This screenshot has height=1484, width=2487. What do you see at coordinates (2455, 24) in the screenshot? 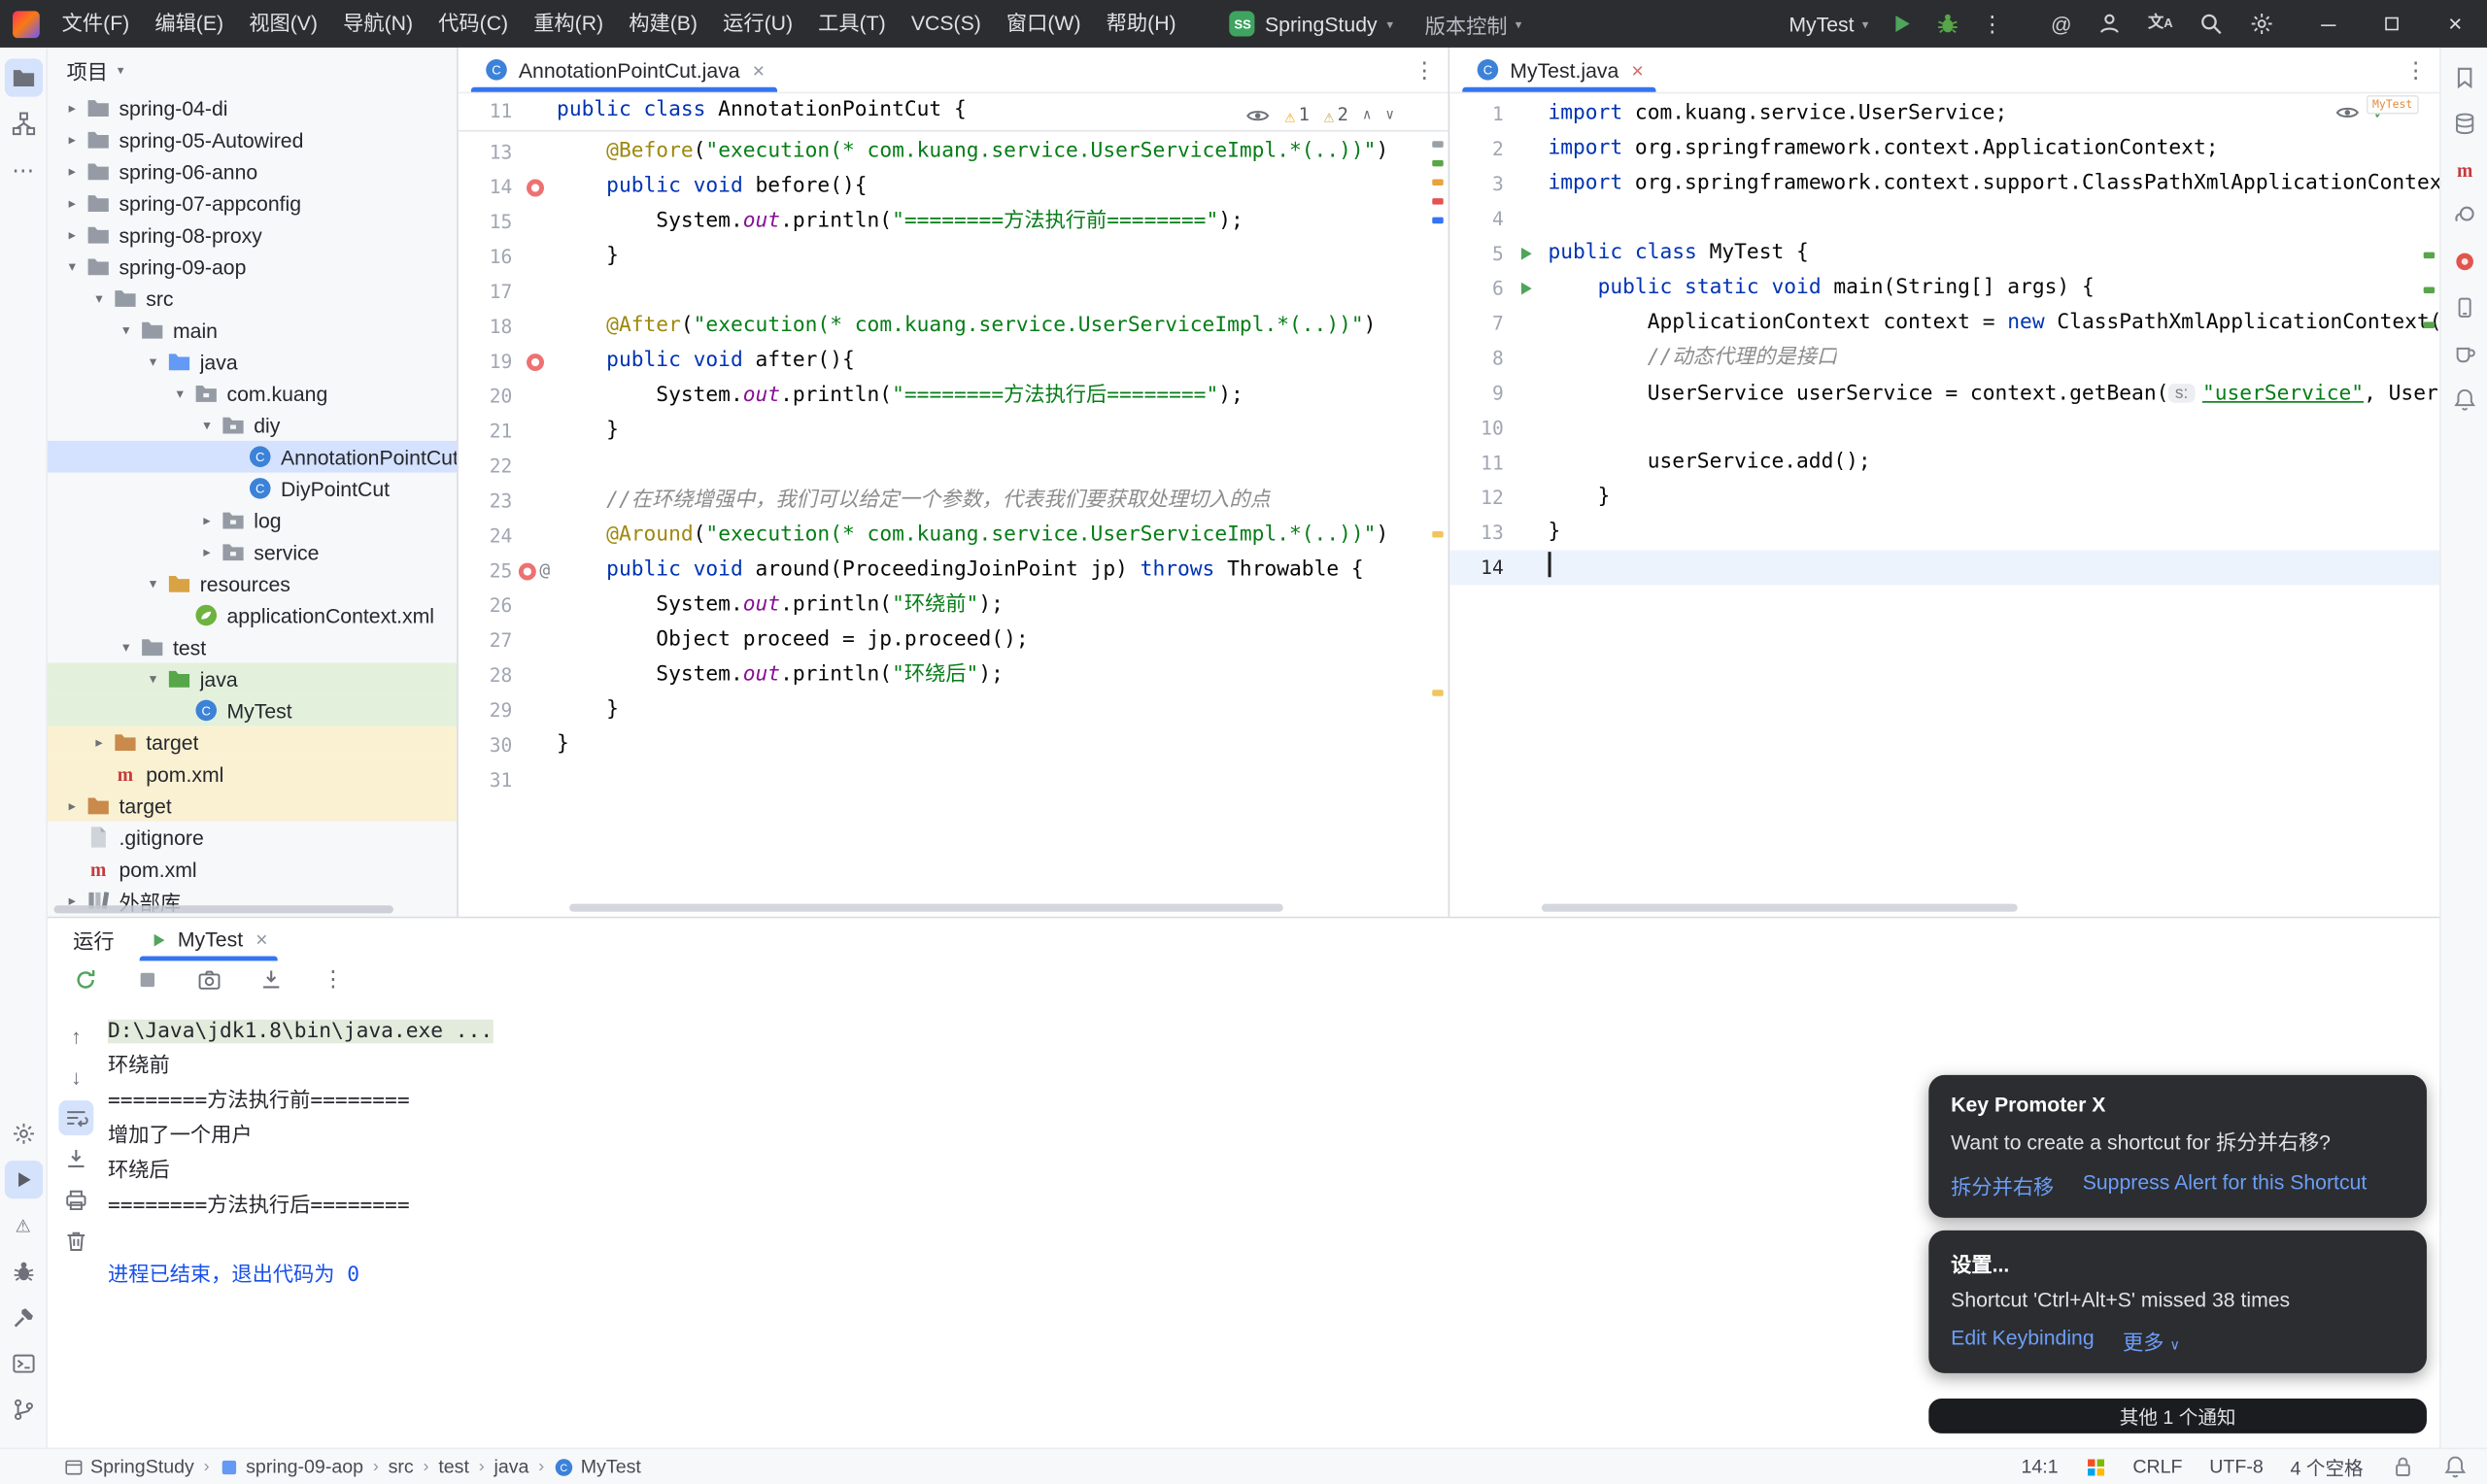
I see `close-button: ×` at bounding box center [2455, 24].